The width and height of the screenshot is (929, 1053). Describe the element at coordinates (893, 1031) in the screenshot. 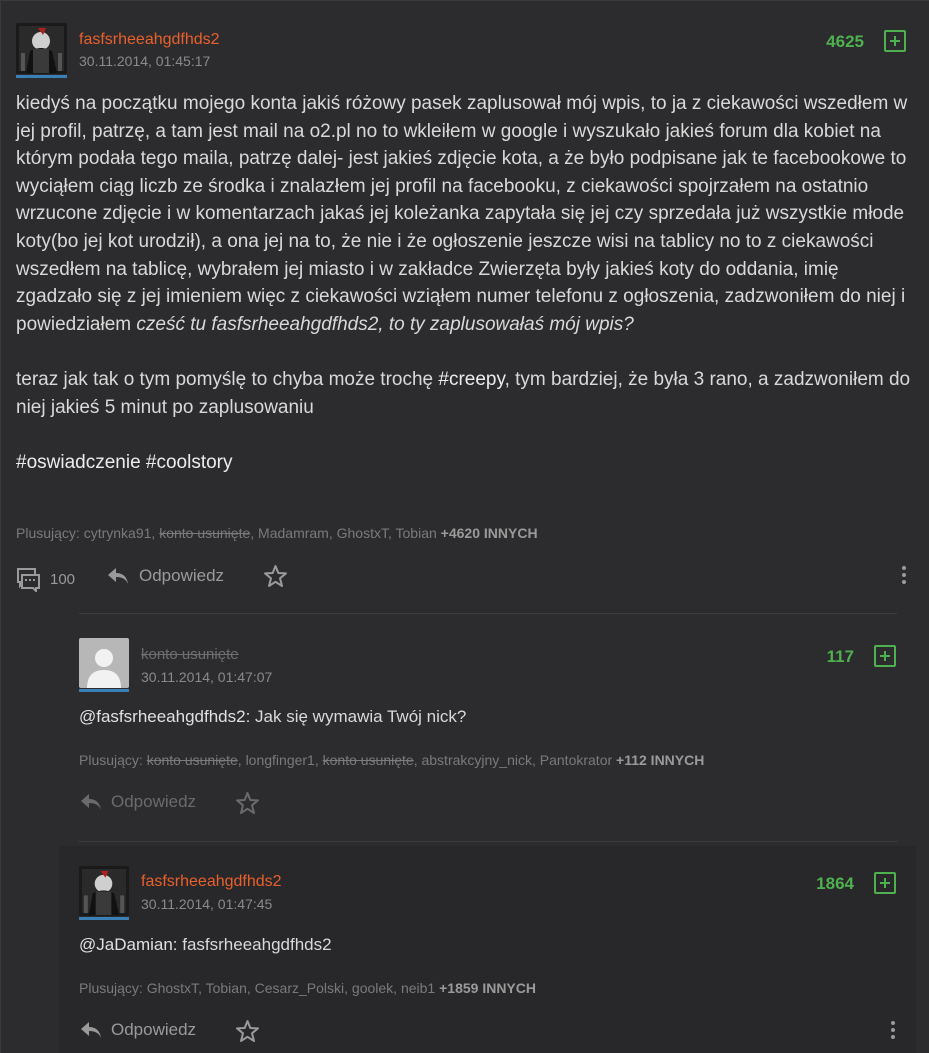

I see `comment-2-more-options-icon` at that location.